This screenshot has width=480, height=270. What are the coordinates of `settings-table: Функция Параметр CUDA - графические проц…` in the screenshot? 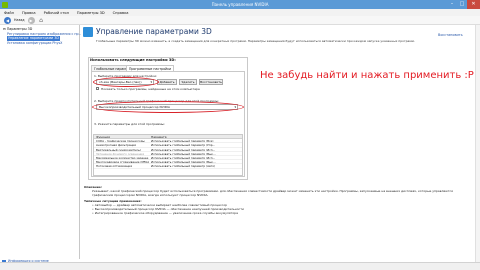 It's located at (168, 155).